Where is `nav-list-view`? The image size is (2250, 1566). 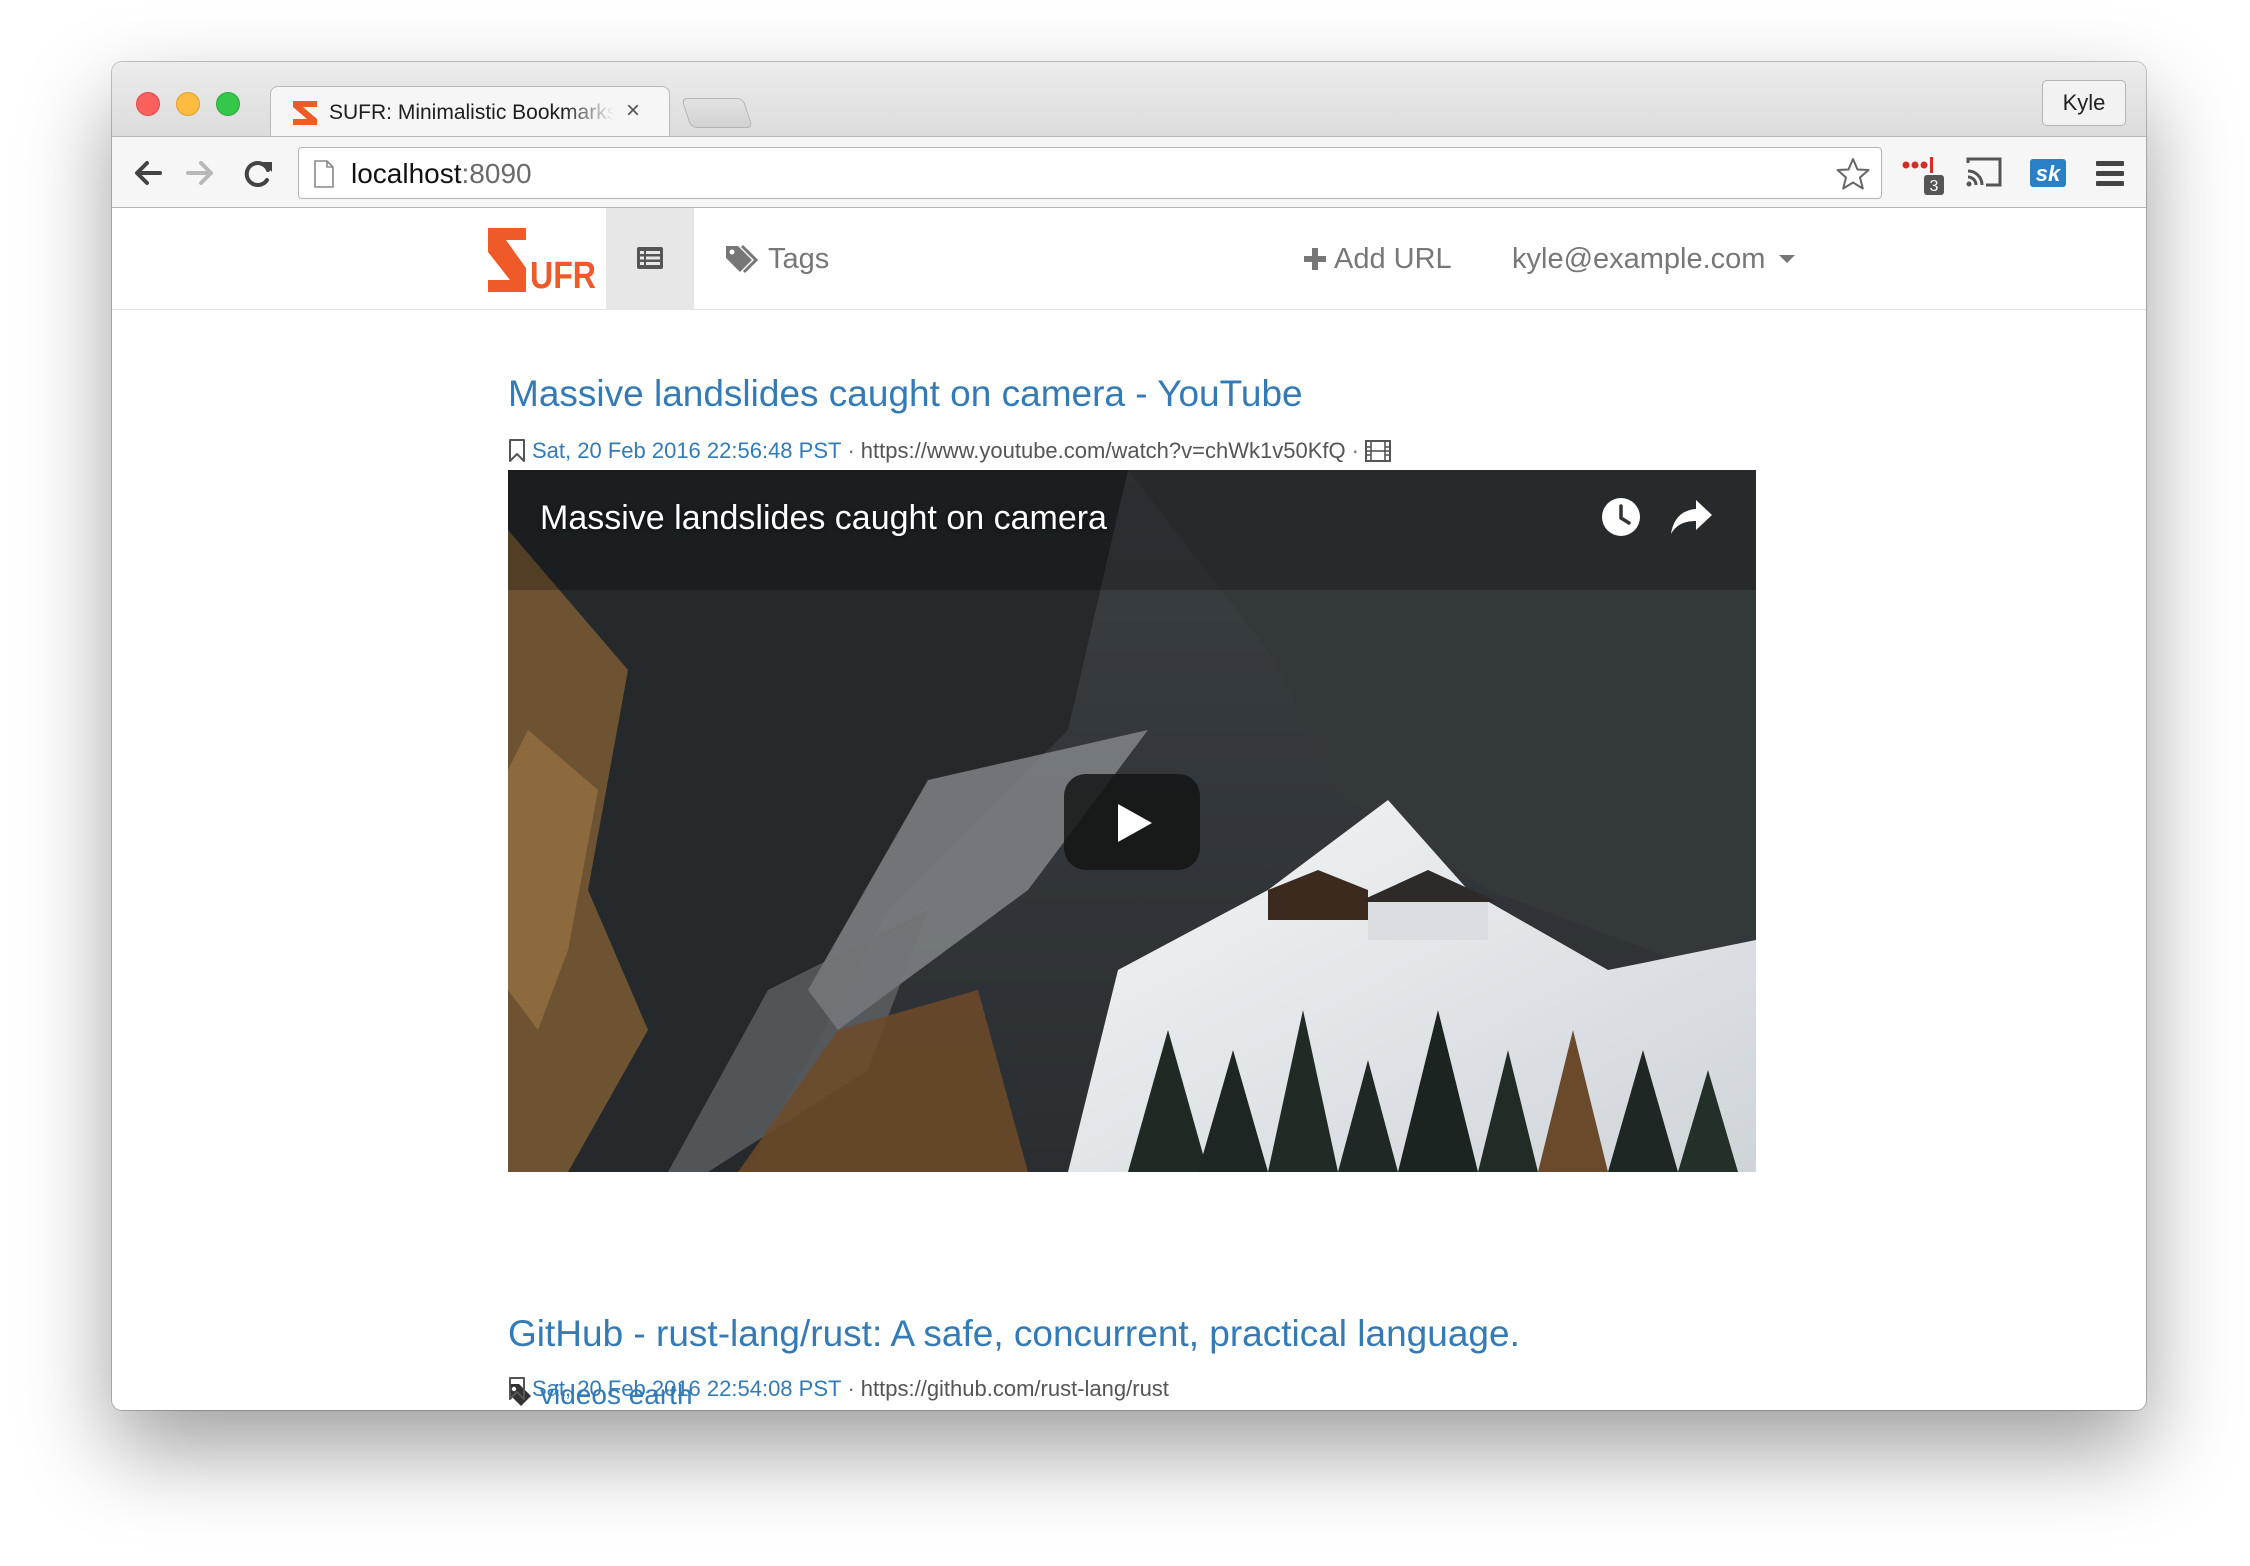 nav-list-view is located at coordinates (650, 259).